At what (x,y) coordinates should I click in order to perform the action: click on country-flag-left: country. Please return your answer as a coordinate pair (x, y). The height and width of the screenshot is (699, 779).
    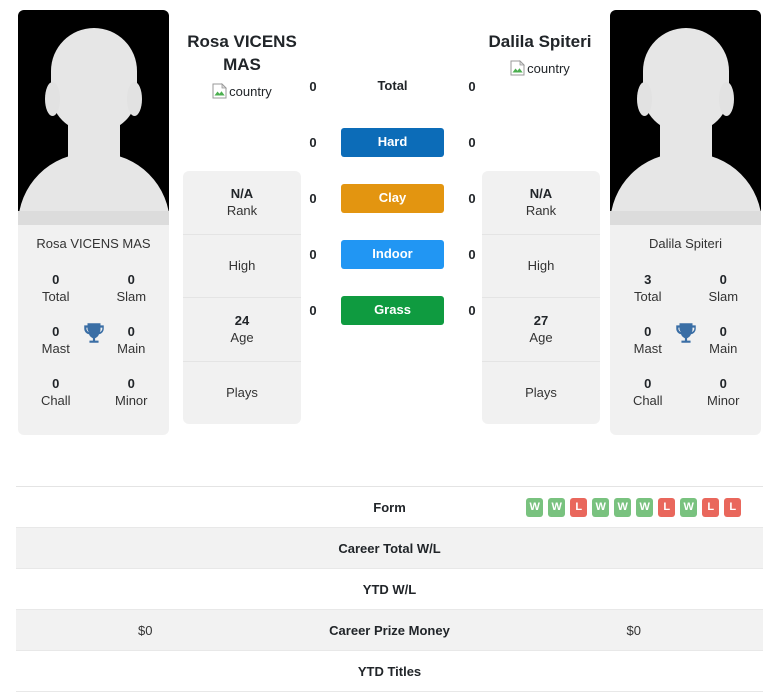
    Looking at the image, I should click on (242, 91).